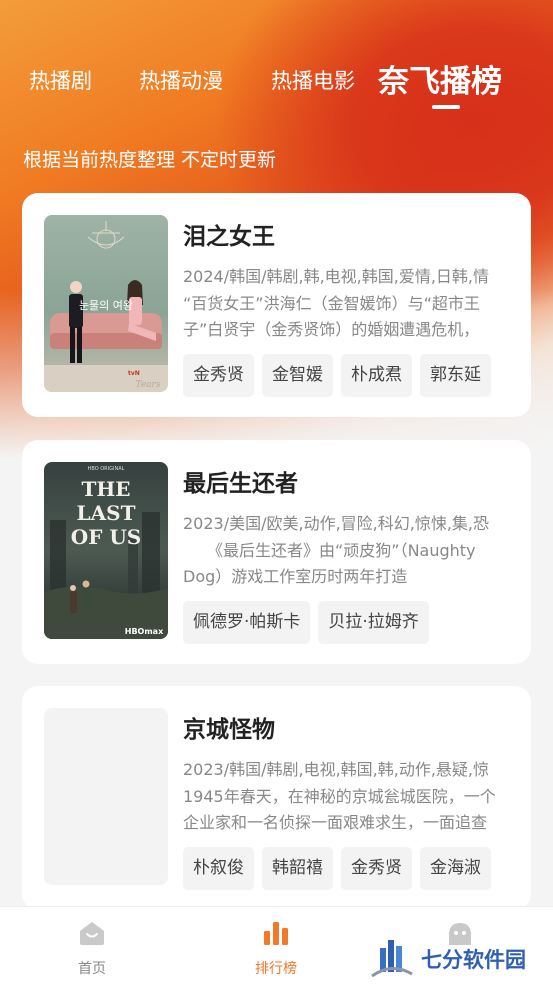 This screenshot has height=984, width=553. What do you see at coordinates (297, 375) in the screenshot?
I see `cast-tag: 金智媛` at bounding box center [297, 375].